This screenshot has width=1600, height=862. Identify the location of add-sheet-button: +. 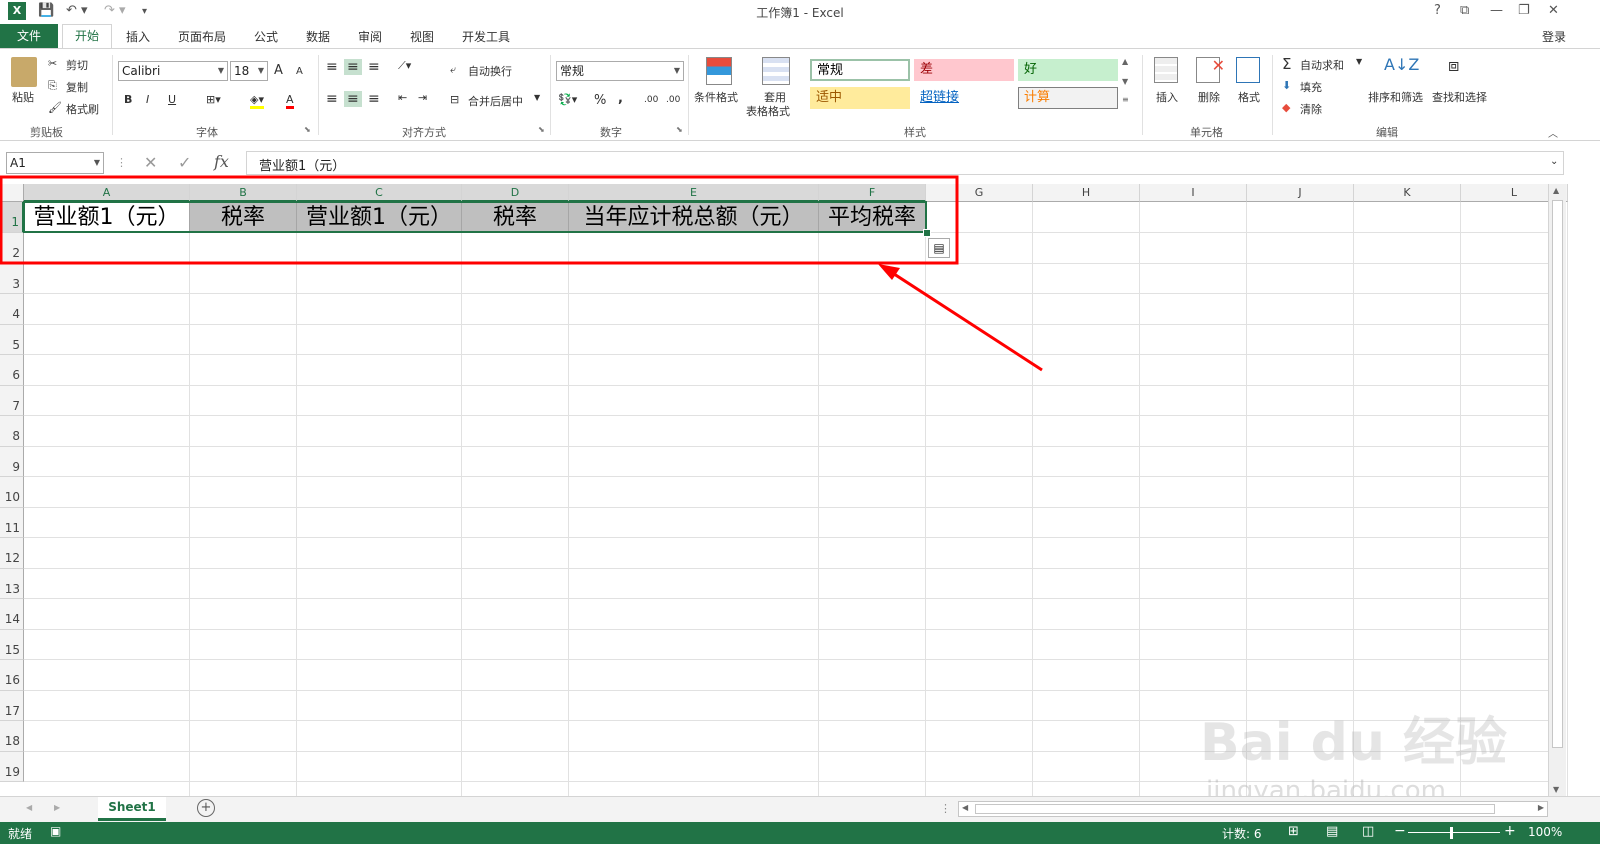
(206, 808).